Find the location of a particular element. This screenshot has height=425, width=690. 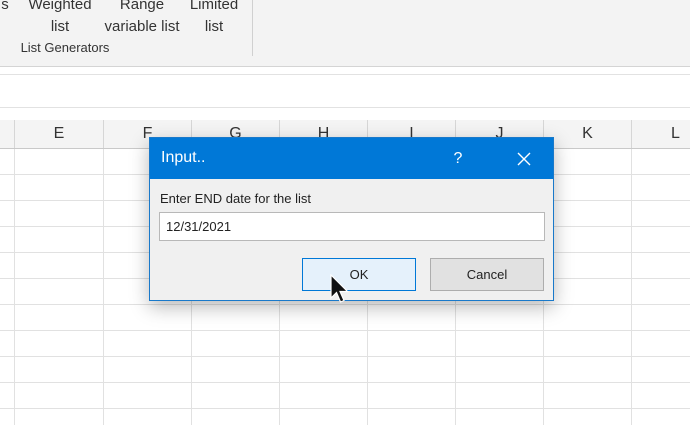

close-button is located at coordinates (524, 158).